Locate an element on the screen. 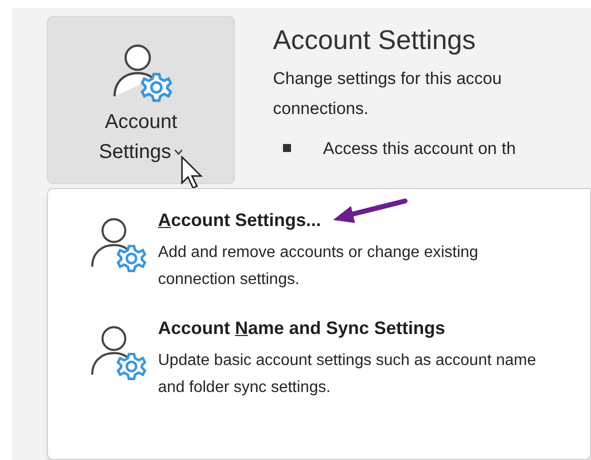 This screenshot has height=460, width=591. description-text: Change settings for this accou is located at coordinates (387, 79).